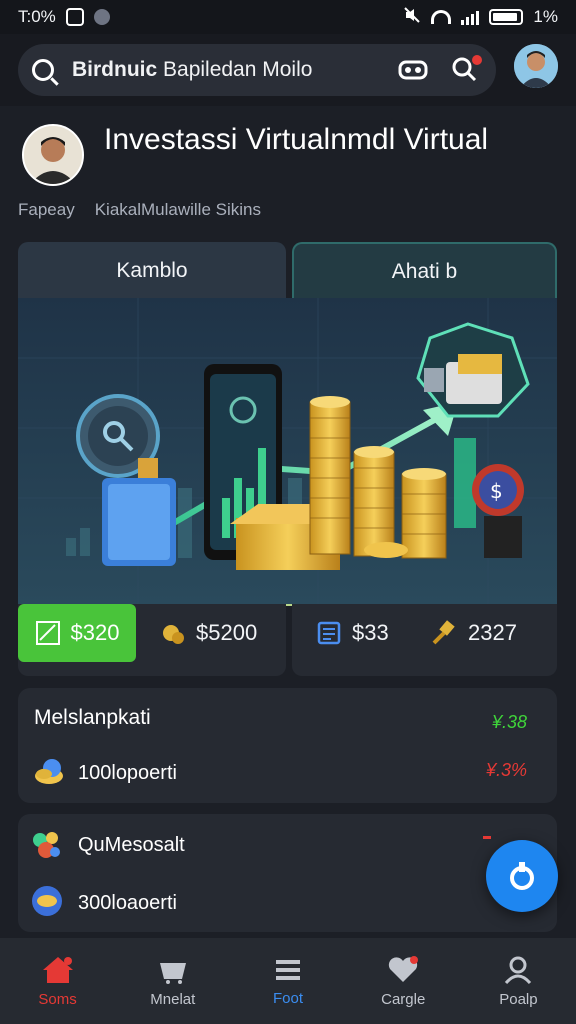 Image resolution: width=576 pixels, height=1024 pixels. What do you see at coordinates (47, 901) in the screenshot?
I see `coin-icon` at bounding box center [47, 901].